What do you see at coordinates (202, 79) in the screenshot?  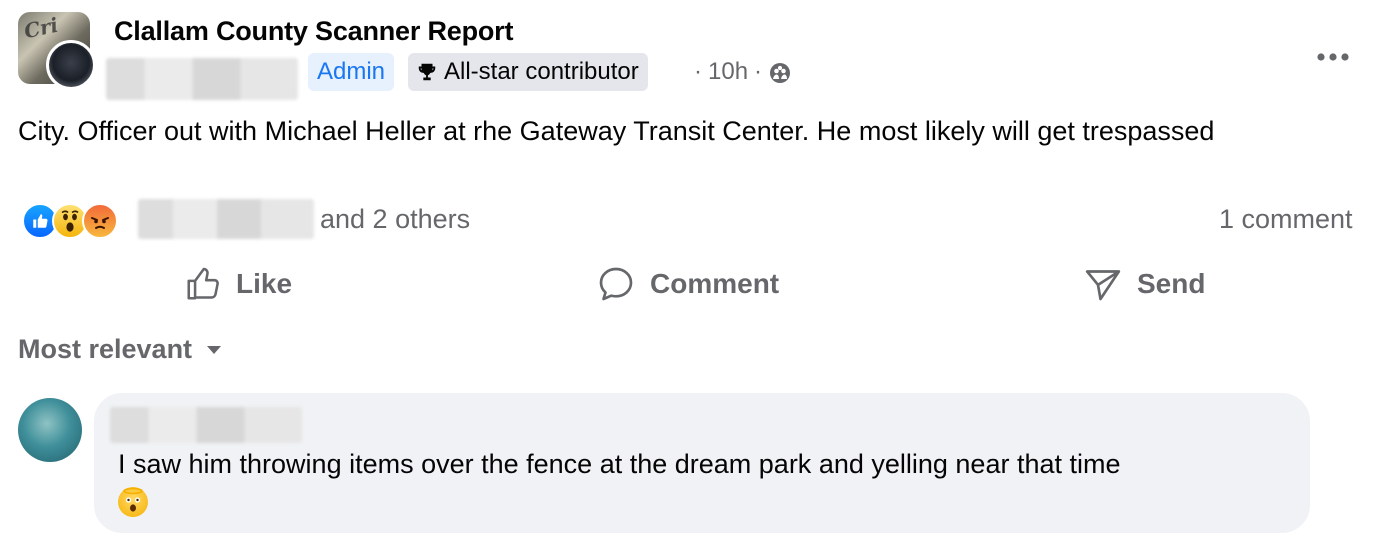 I see `author-name-redacted` at bounding box center [202, 79].